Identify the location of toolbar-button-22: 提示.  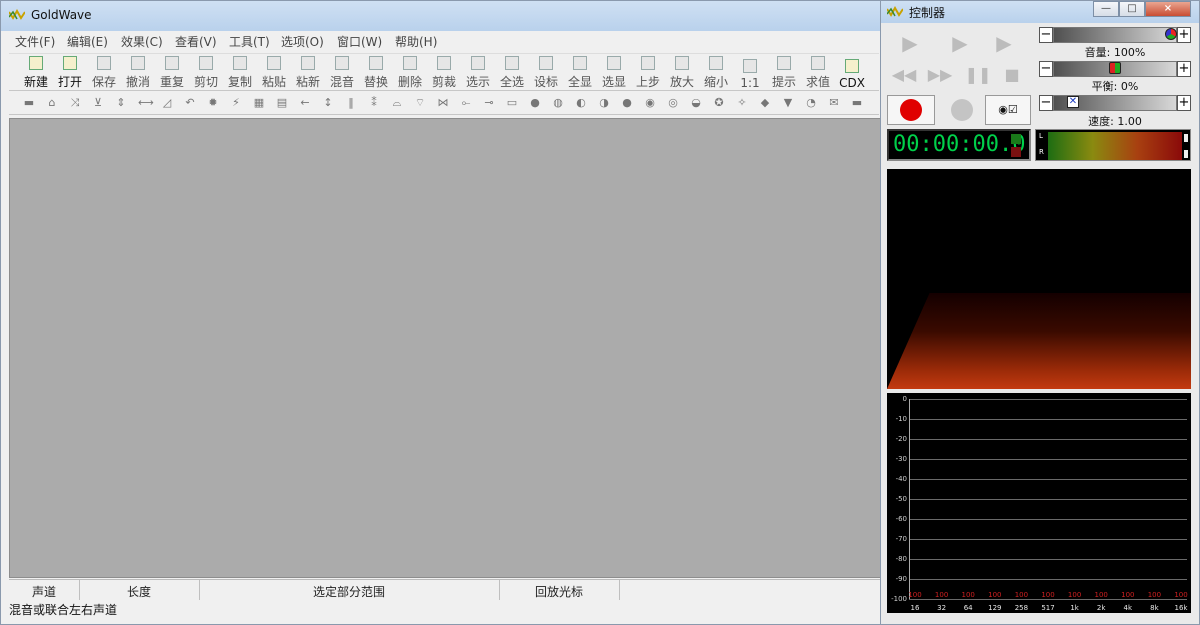
(784, 73).